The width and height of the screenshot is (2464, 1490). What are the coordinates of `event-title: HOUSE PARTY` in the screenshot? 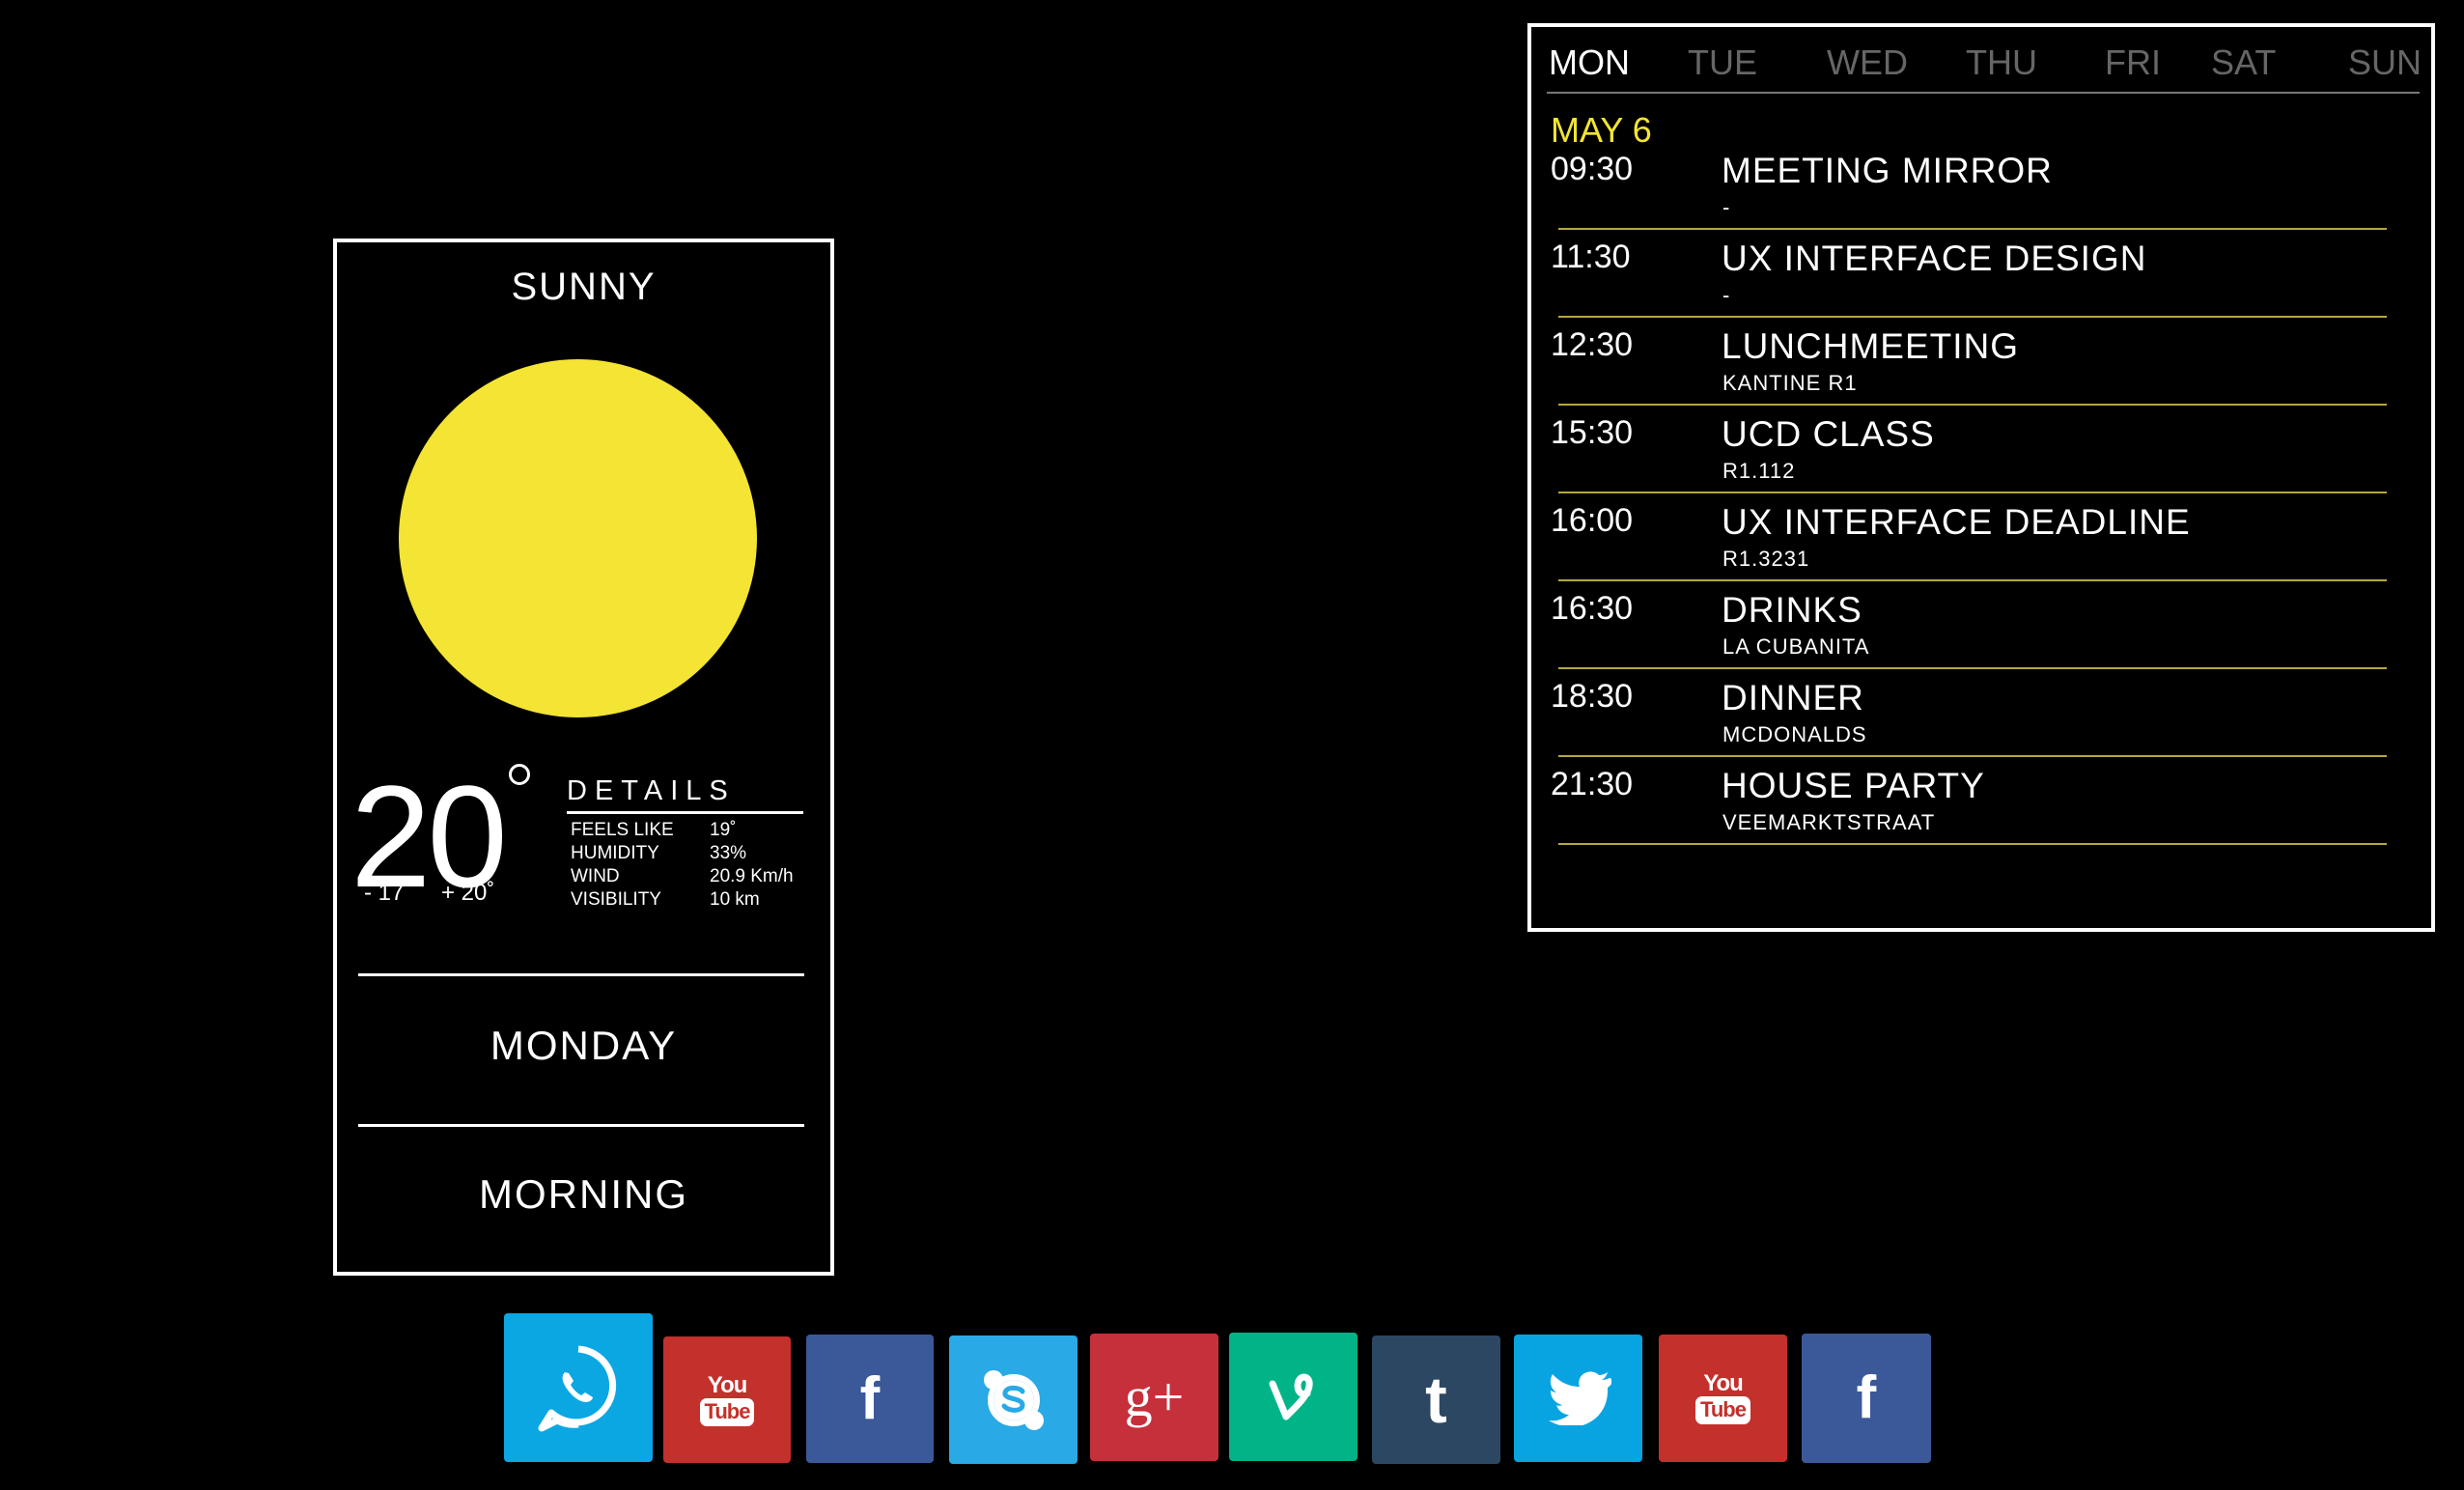 It's located at (1854, 785).